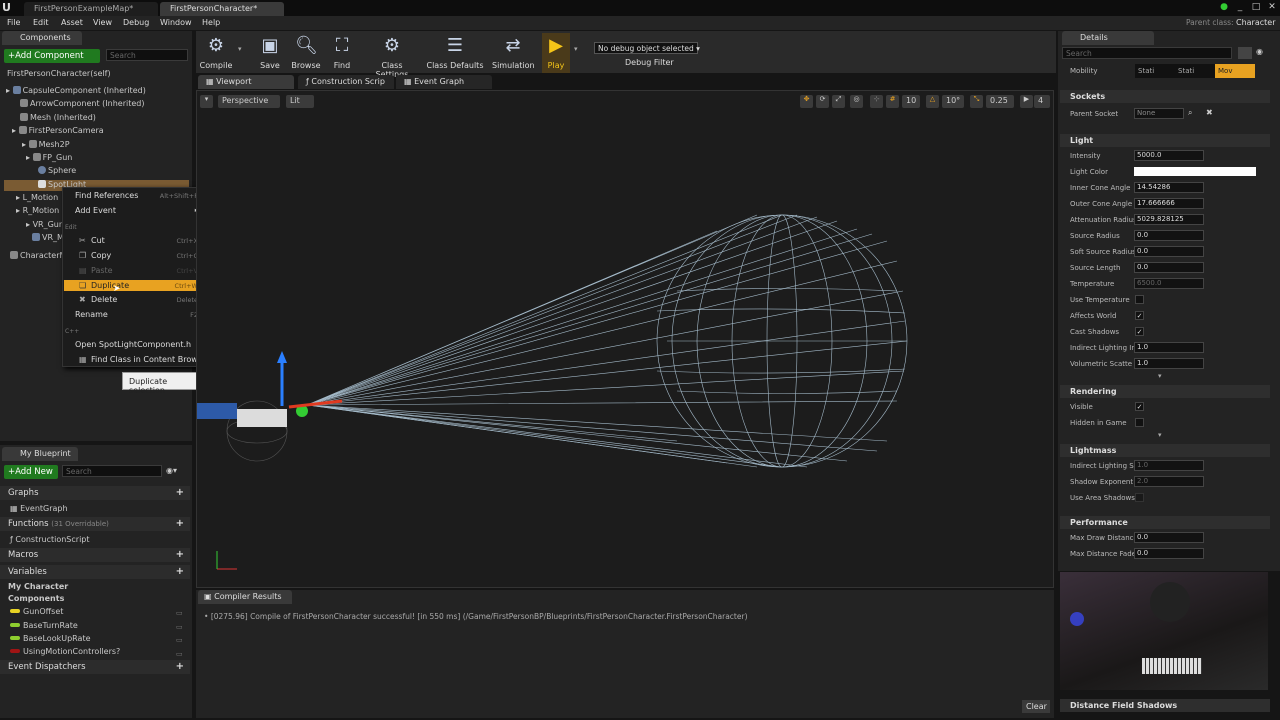  I want to click on component-charmove: CharacterM, so click(38, 255).